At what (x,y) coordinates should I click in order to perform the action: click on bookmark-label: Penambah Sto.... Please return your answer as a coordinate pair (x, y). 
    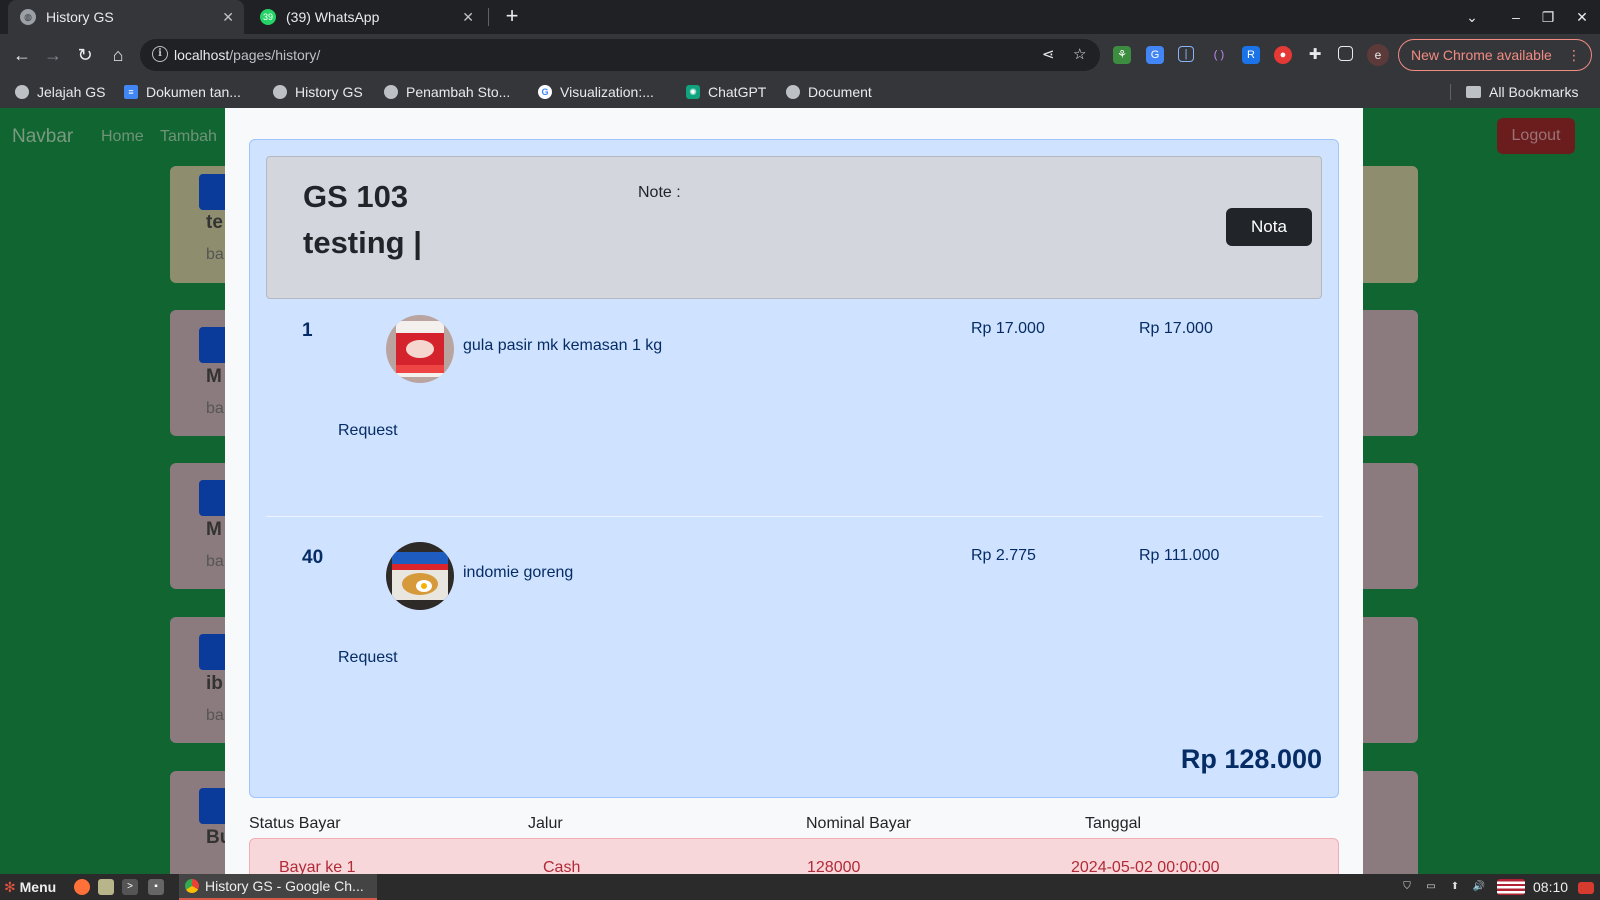
    Looking at the image, I should click on (458, 92).